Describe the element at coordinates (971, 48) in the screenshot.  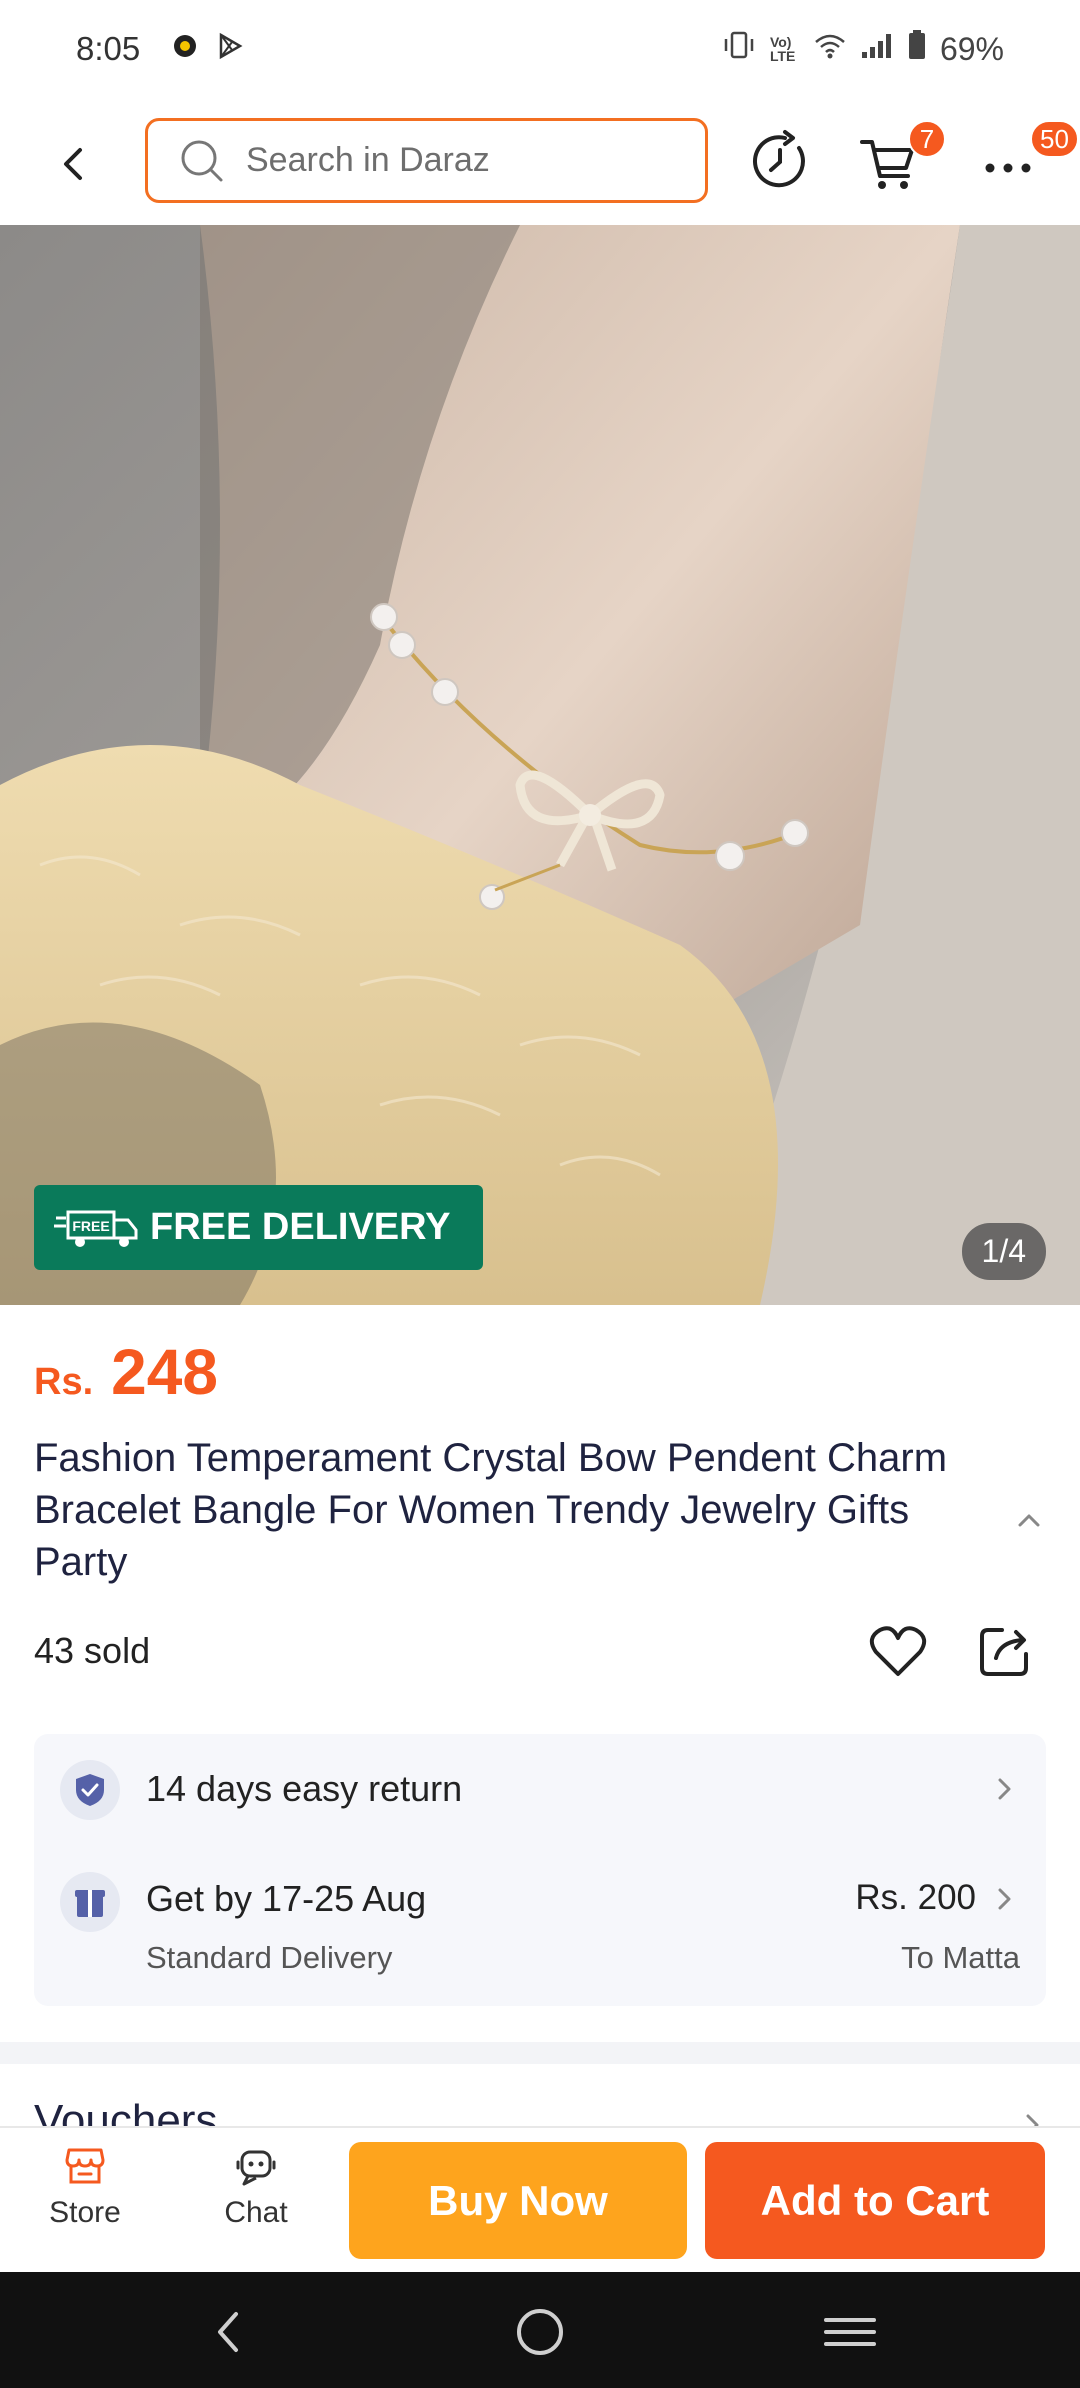
I see `battery-percent: 69%` at that location.